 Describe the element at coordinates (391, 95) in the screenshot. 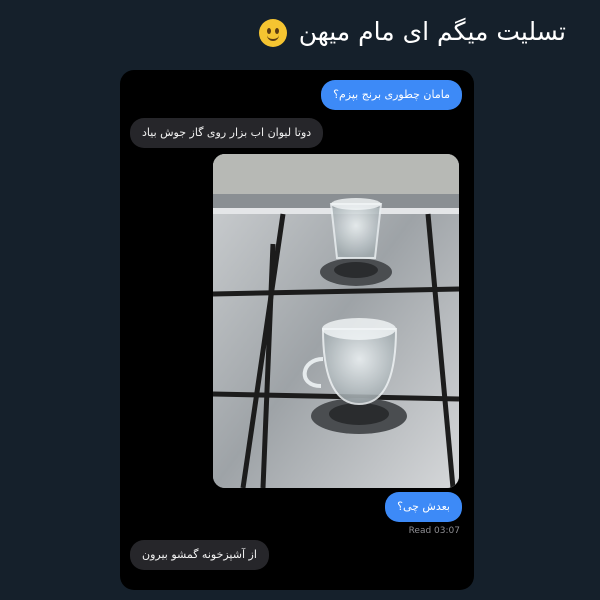

I see `message-bubble-outgoing: مامان چطوری برنج بپزم؟` at that location.